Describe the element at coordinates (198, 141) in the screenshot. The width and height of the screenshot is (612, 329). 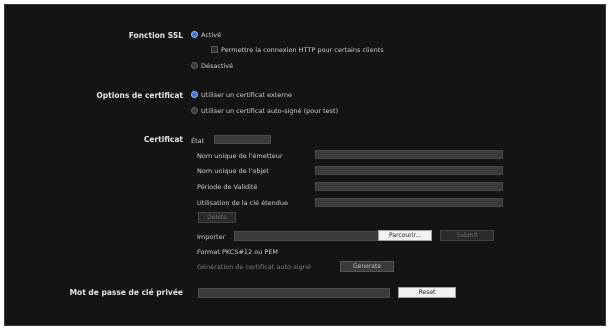
I see `state-label: État` at that location.